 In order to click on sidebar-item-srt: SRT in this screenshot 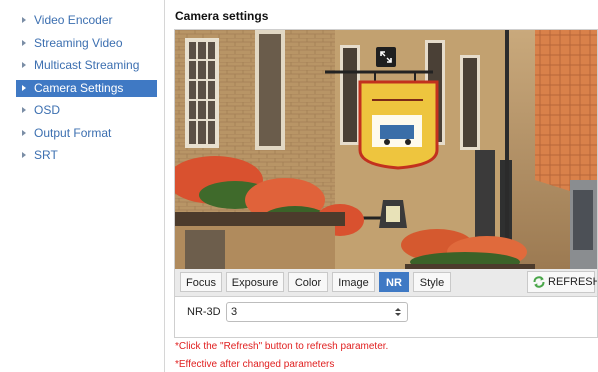, I will do `click(86, 155)`.